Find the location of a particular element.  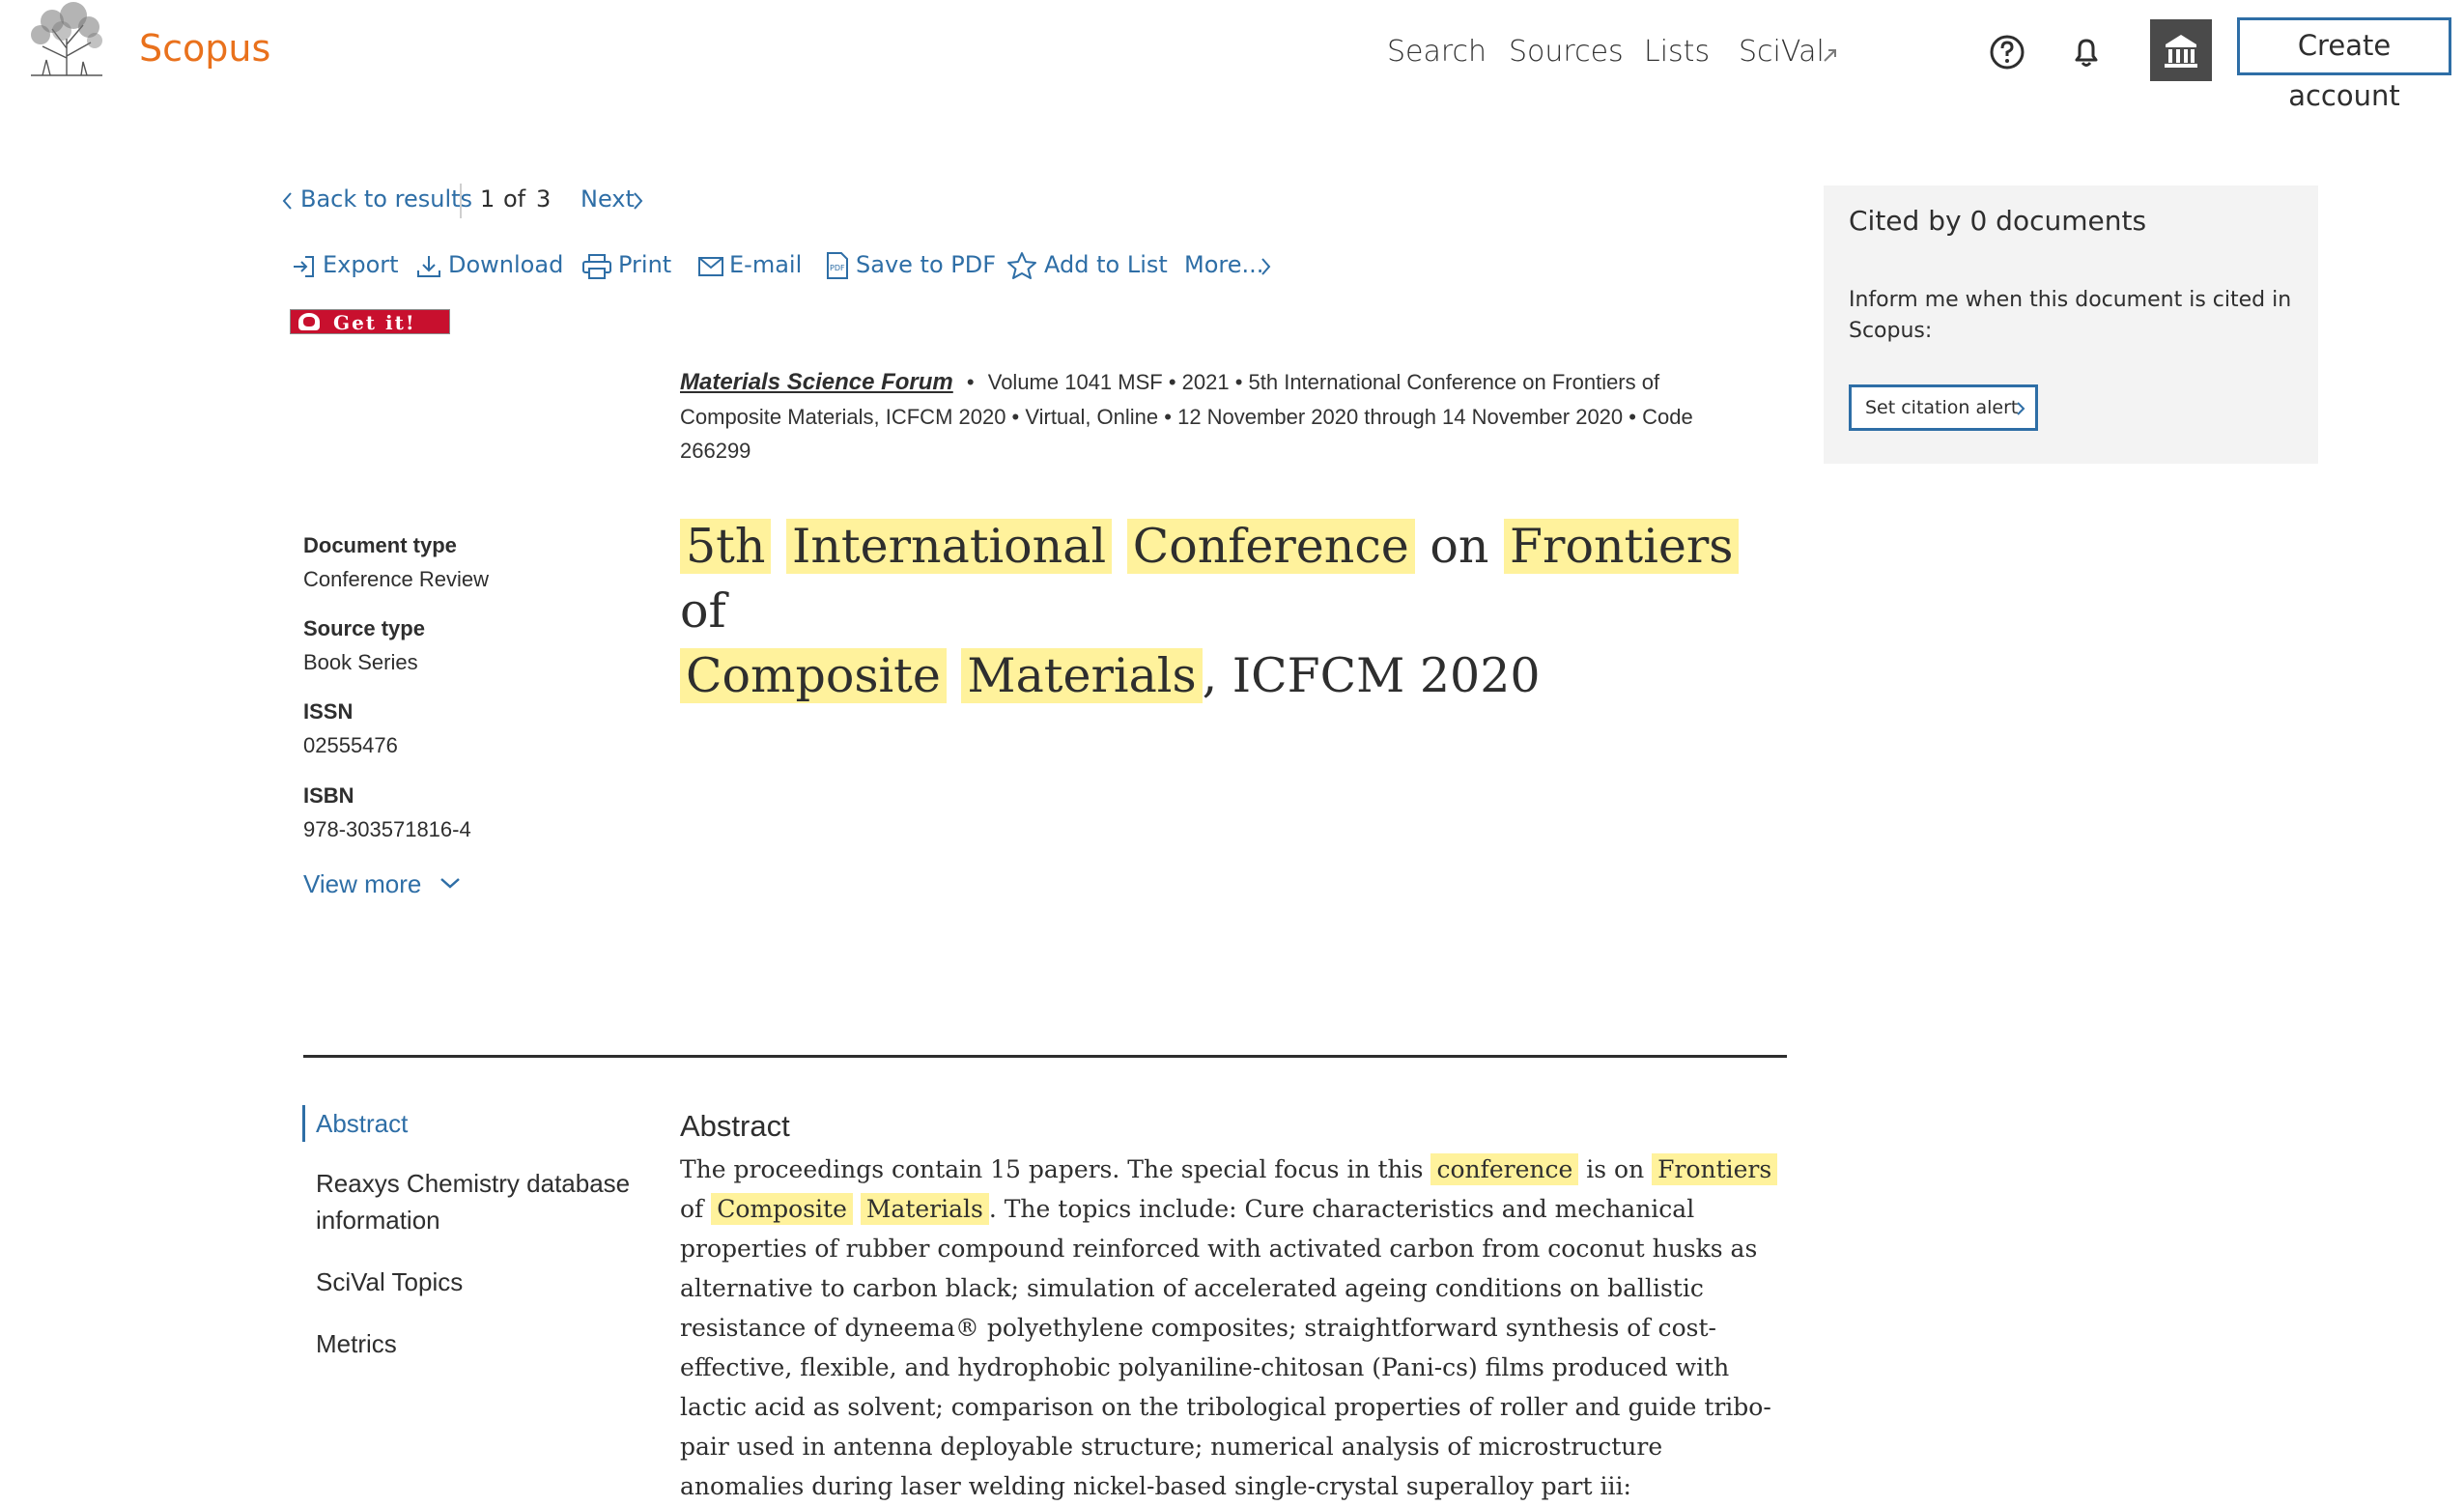

document-type-value: Conference Review is located at coordinates (396, 579).